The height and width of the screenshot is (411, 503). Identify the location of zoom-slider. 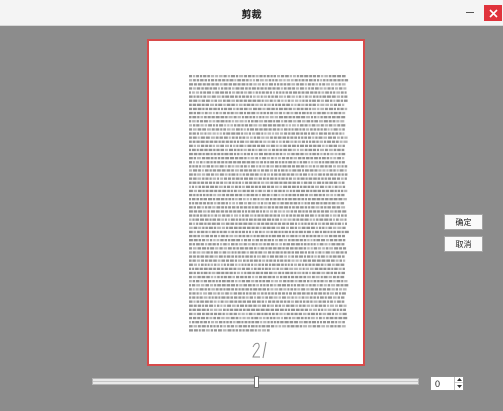
(255, 382).